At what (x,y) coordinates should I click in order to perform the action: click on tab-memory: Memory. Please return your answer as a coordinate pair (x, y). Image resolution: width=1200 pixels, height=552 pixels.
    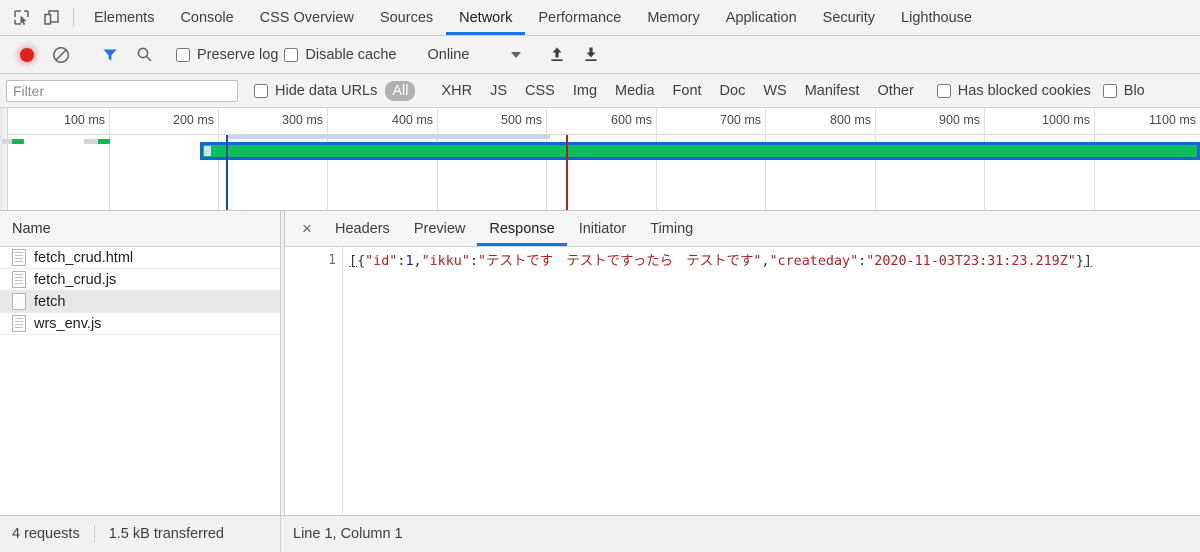
    Looking at the image, I should click on (673, 17).